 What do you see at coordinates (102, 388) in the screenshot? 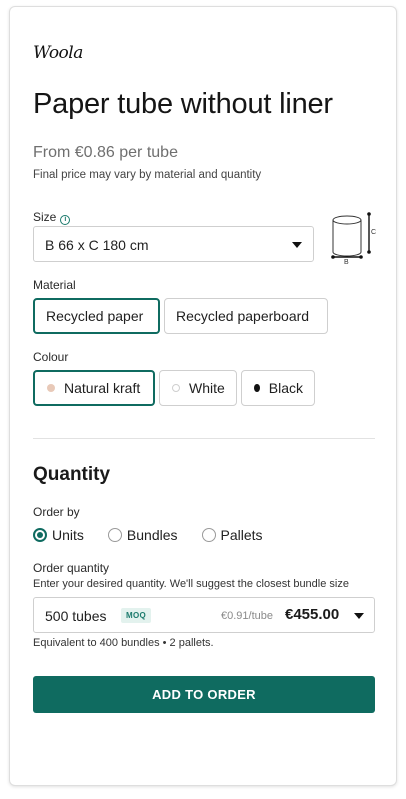
I see `colour-option-label: Natural kraft` at bounding box center [102, 388].